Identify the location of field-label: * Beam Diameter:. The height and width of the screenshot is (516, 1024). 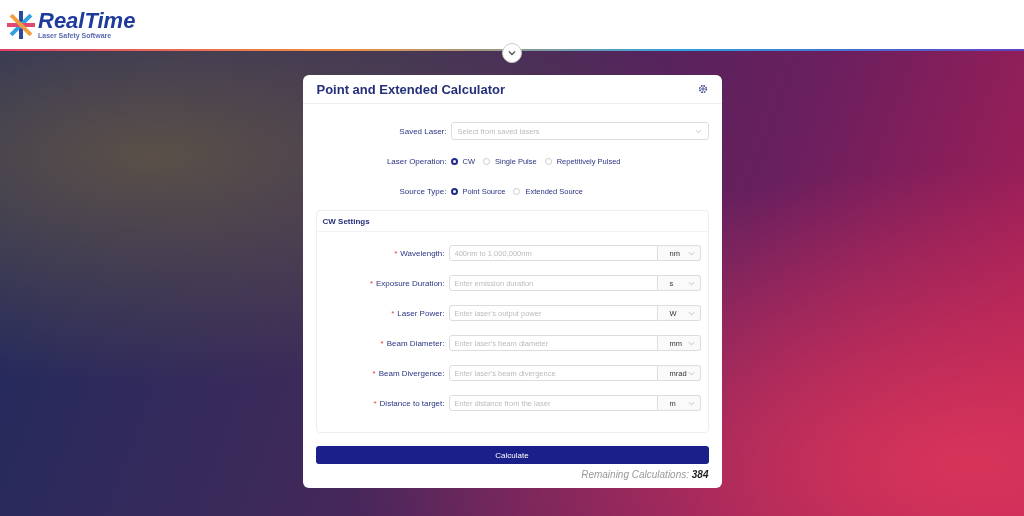
(412, 343).